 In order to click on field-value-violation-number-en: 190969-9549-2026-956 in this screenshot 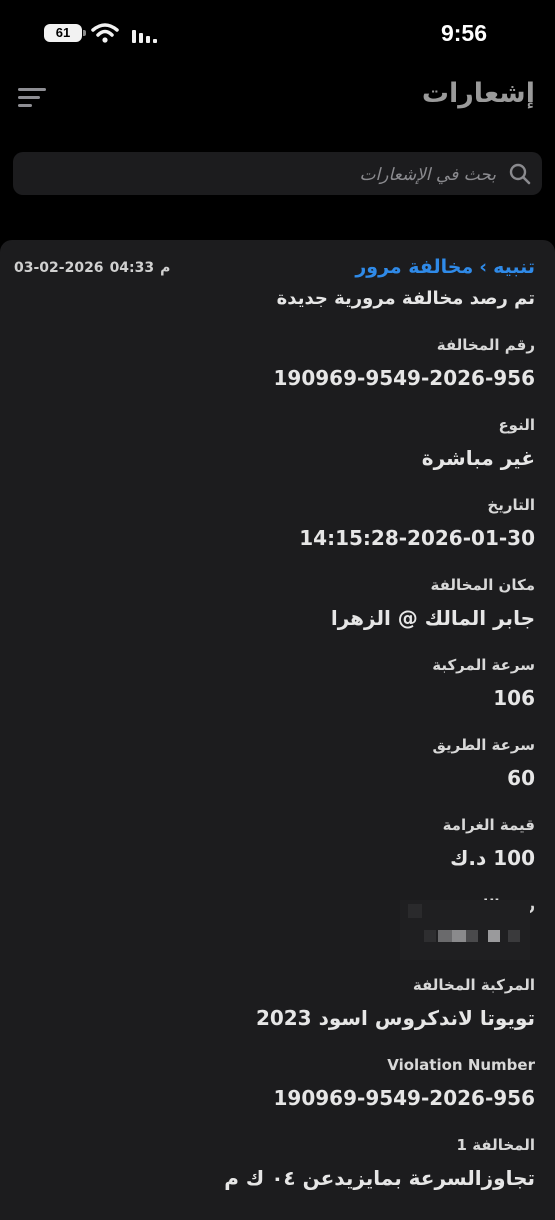, I will do `click(404, 1098)`.